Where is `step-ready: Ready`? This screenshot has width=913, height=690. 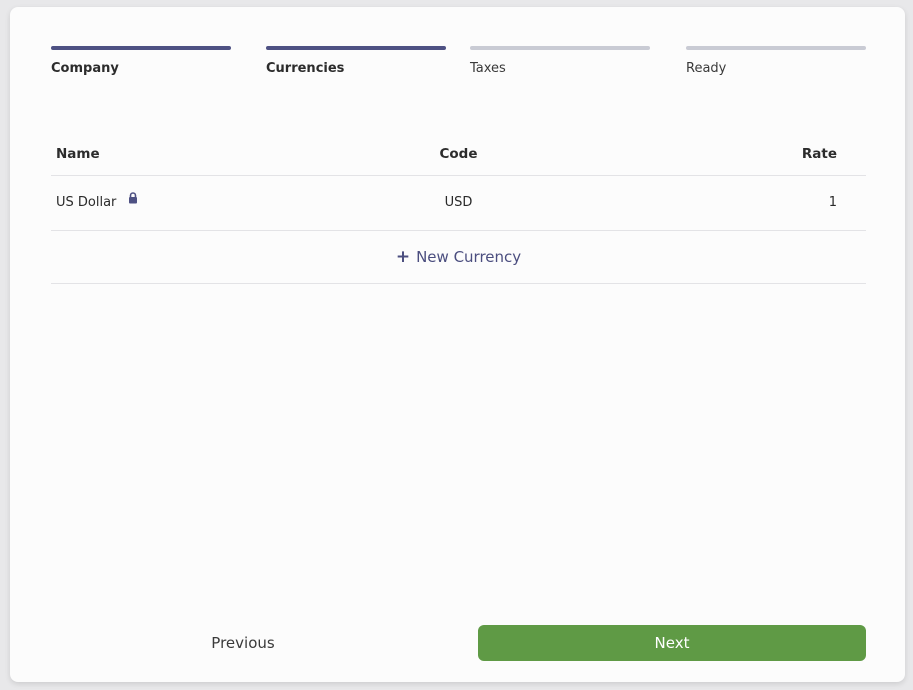 step-ready: Ready is located at coordinates (776, 61).